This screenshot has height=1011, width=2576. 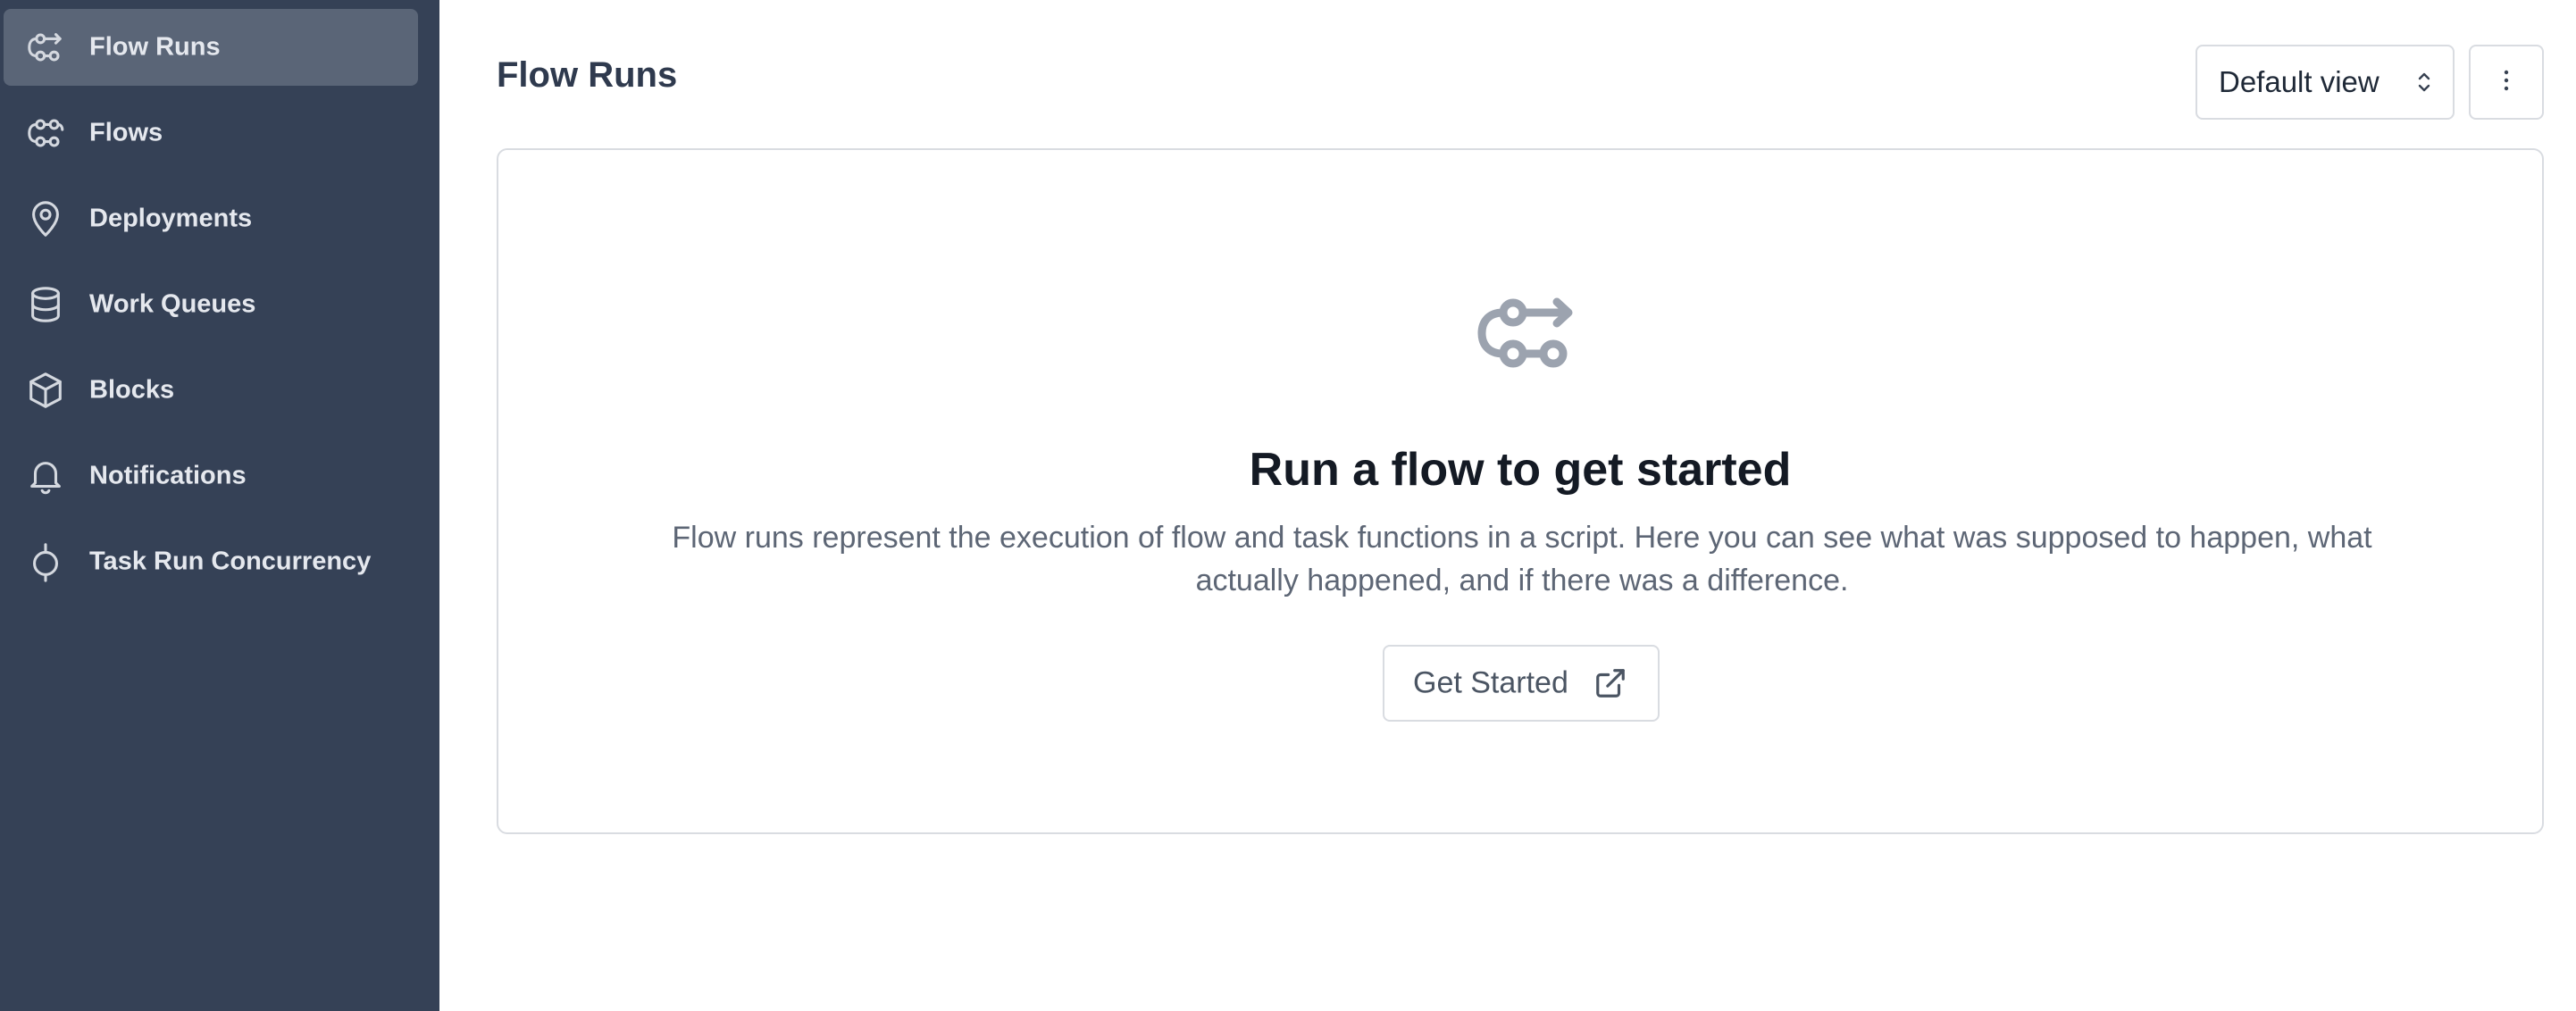 I want to click on view-select: Default view, so click(x=2325, y=83).